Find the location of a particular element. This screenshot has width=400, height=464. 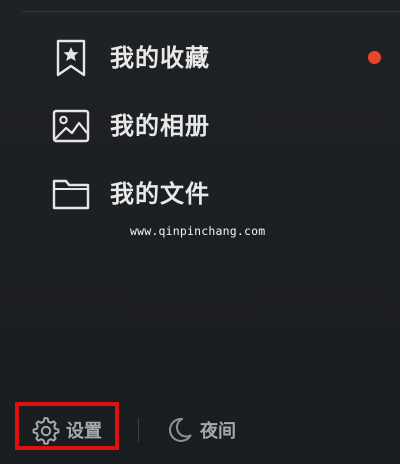

night-mode-button: 夜间 is located at coordinates (200, 430).